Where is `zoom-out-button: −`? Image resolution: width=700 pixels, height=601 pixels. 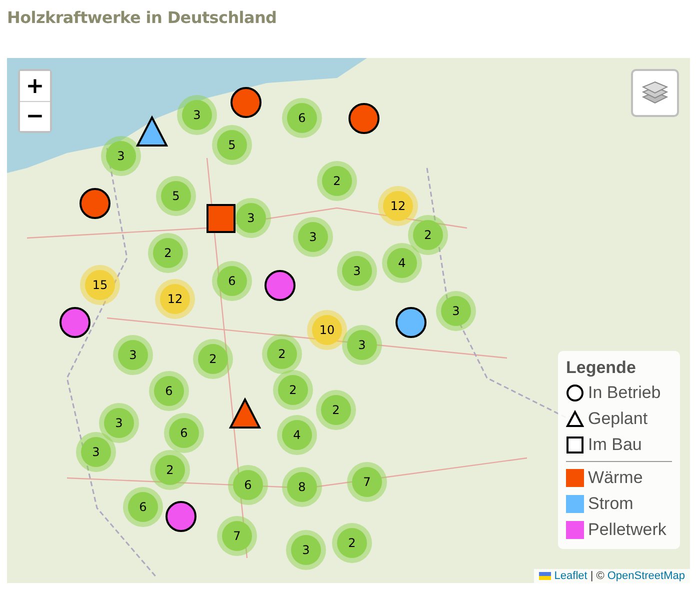 zoom-out-button: − is located at coordinates (35, 116).